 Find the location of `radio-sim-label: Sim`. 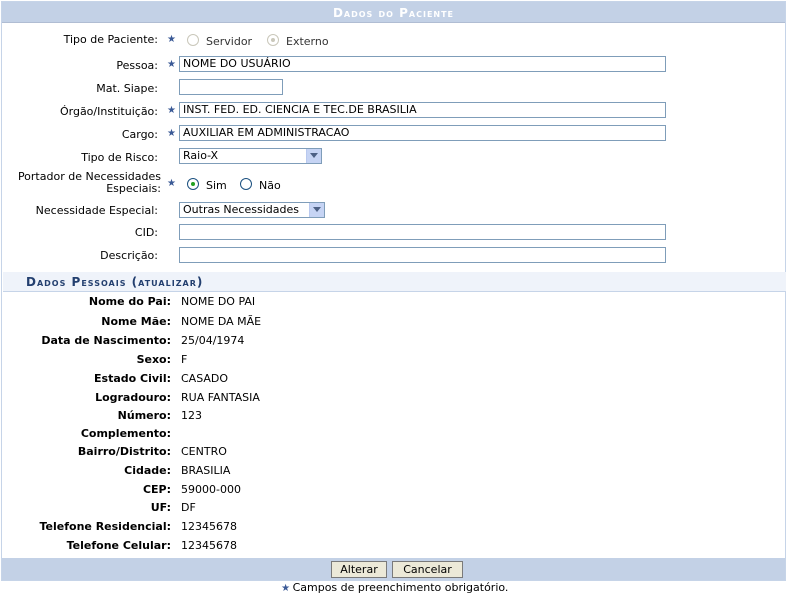

radio-sim-label: Sim is located at coordinates (216, 185).